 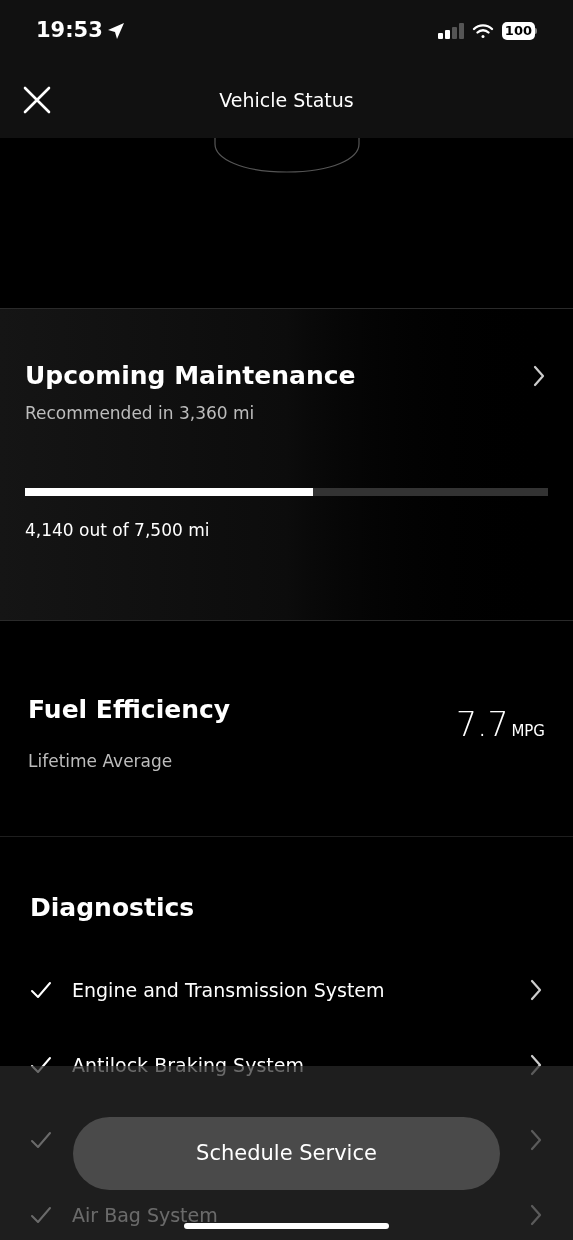 I want to click on screen-title: Vehicle Status, so click(x=286, y=100).